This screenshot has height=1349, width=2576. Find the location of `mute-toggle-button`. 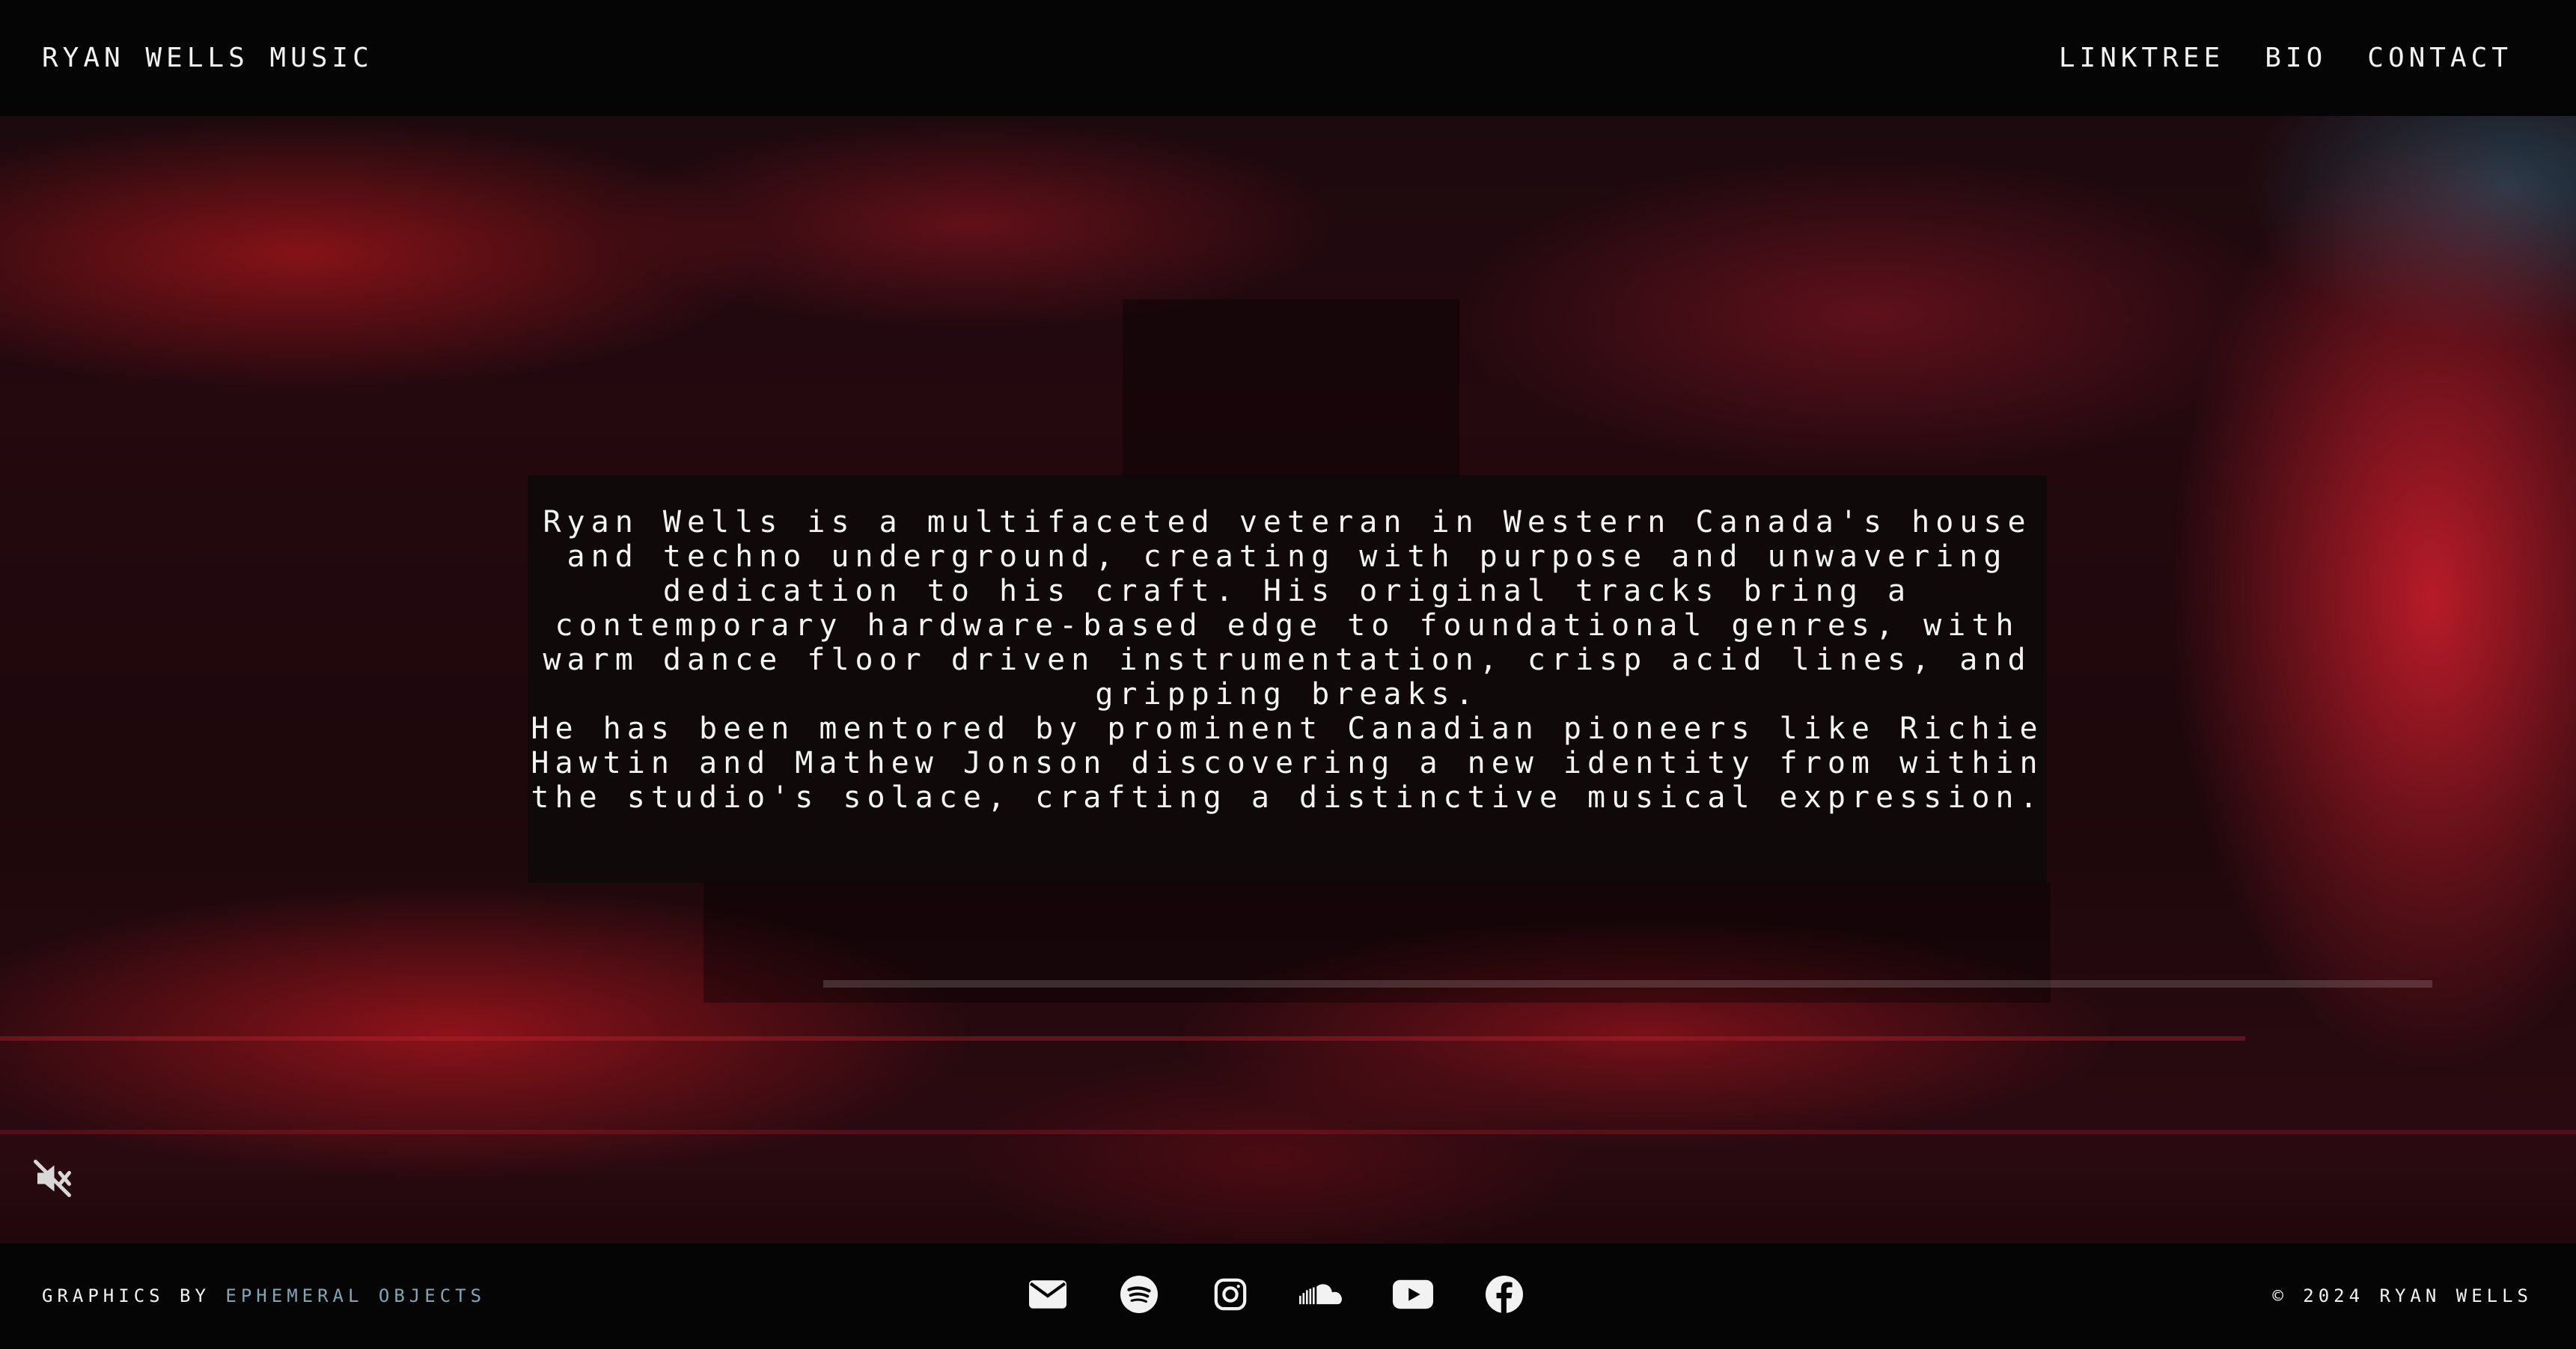

mute-toggle-button is located at coordinates (52, 1178).